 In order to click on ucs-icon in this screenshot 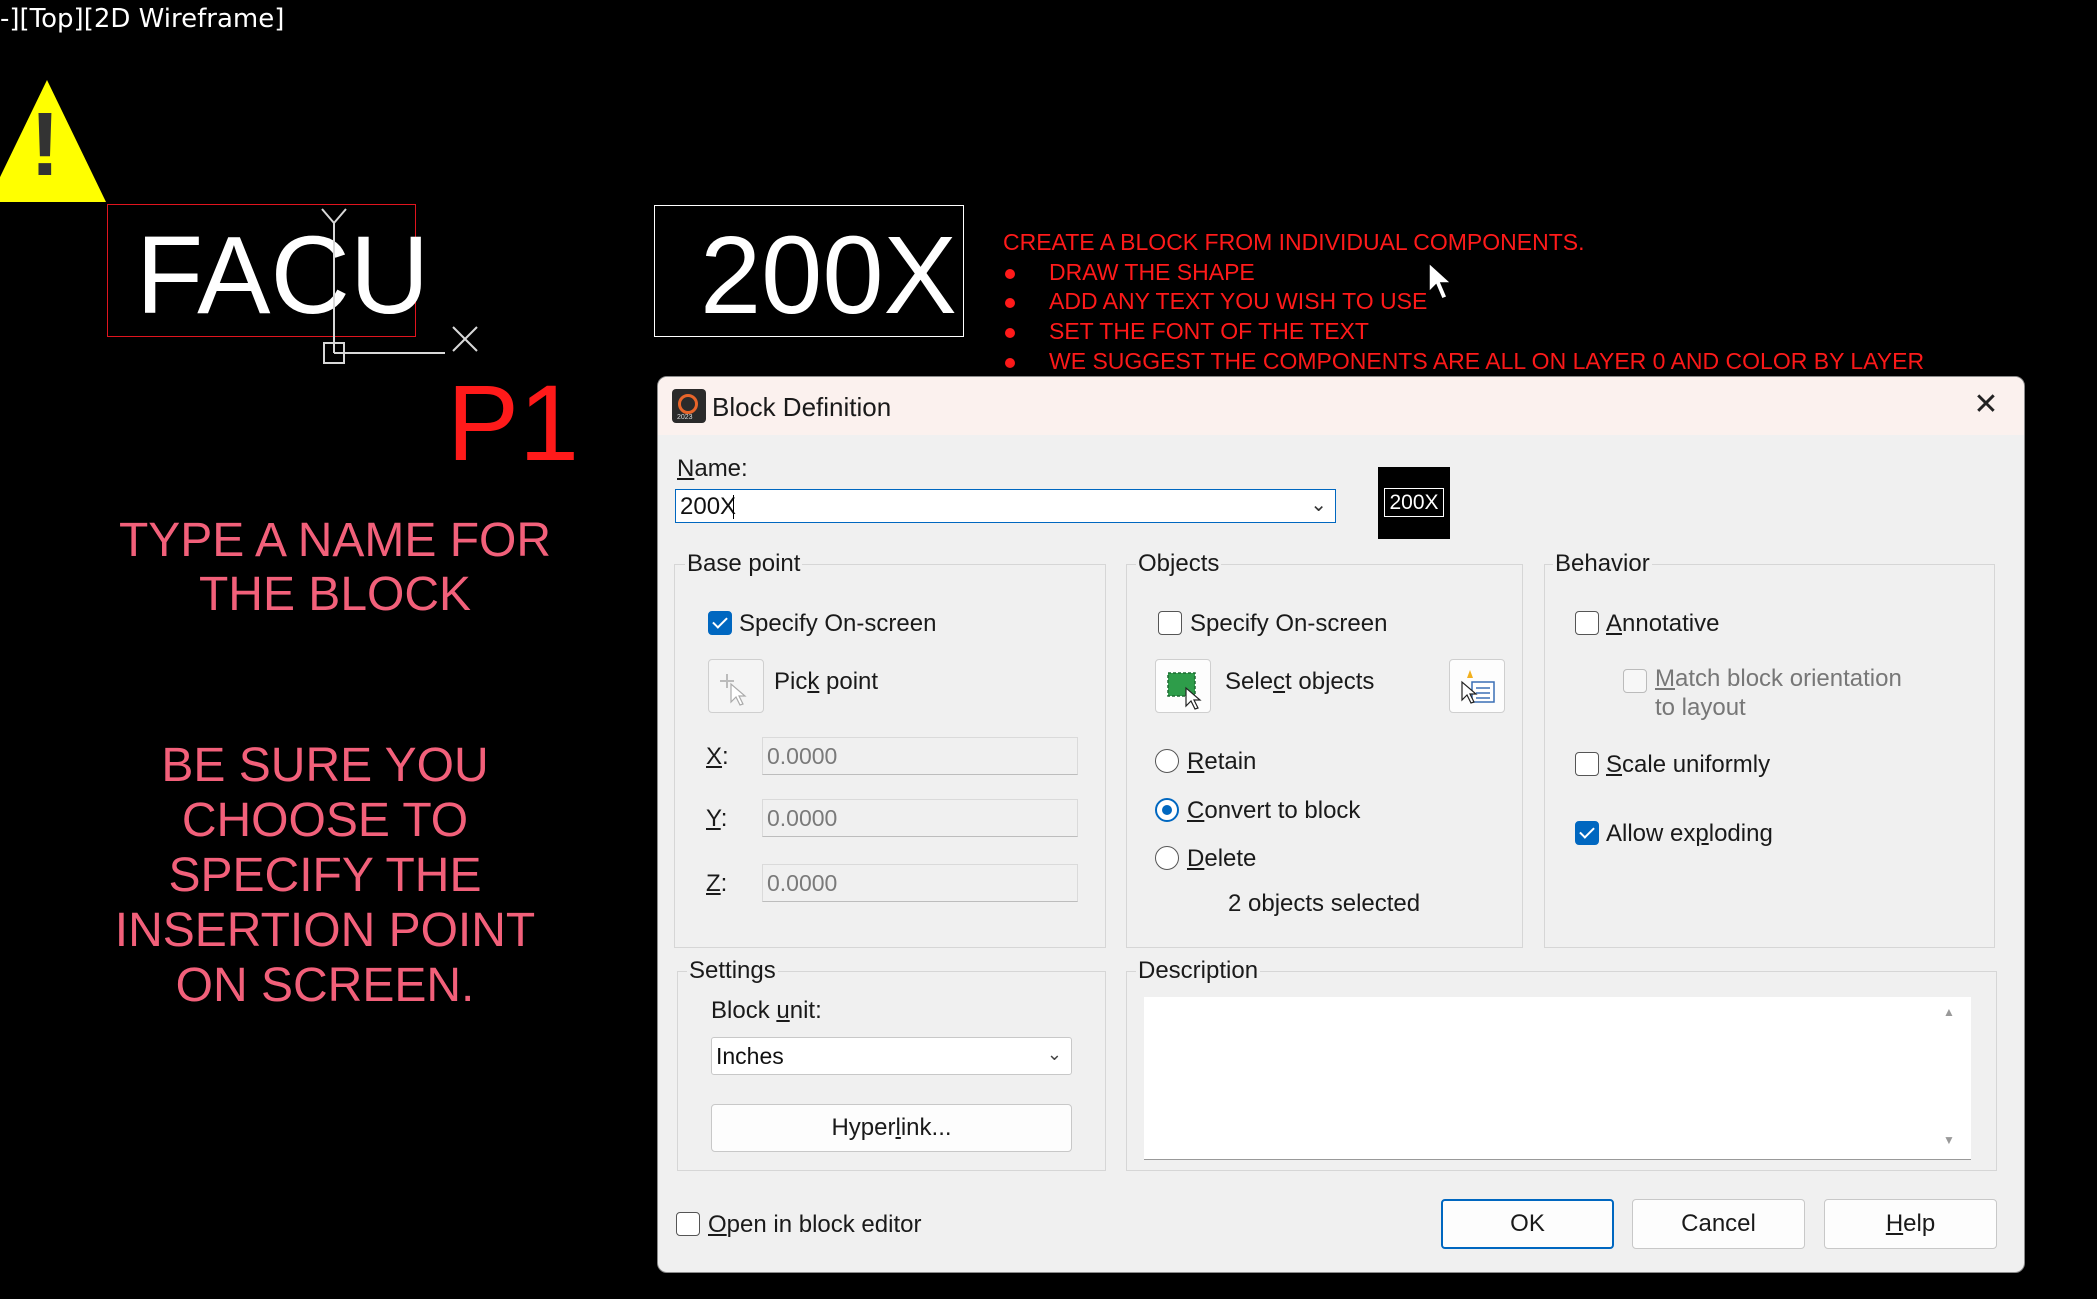, I will do `click(399, 286)`.